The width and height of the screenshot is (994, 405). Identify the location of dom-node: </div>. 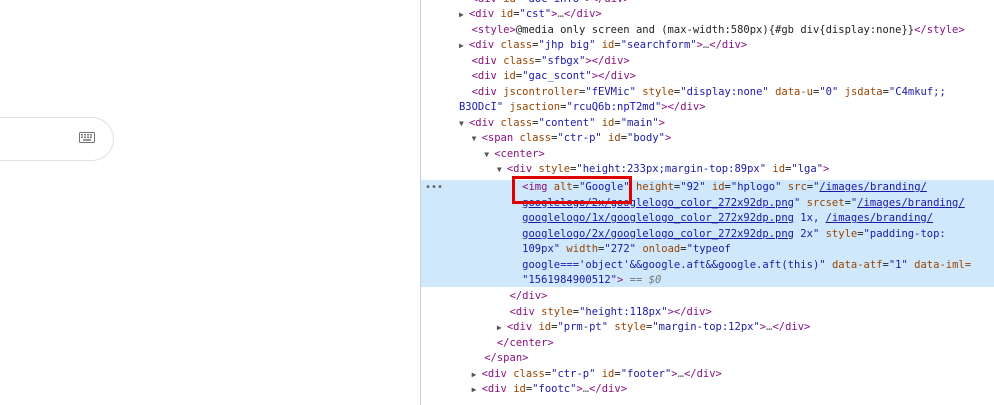
(707, 297).